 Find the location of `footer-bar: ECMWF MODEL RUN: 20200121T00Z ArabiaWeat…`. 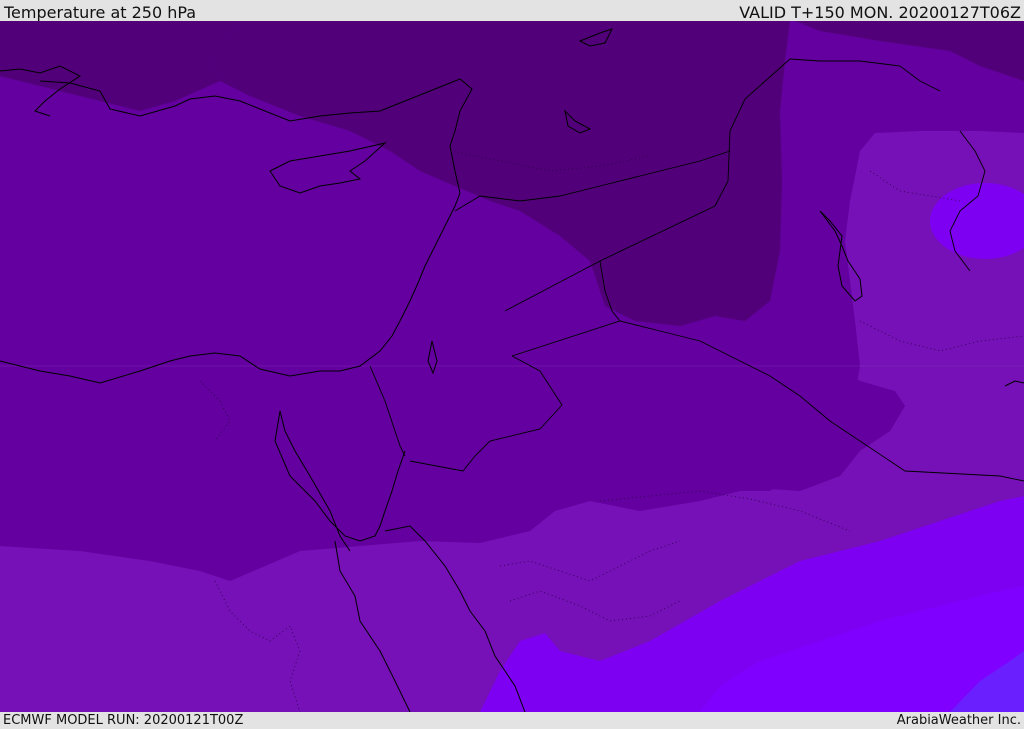

footer-bar: ECMWF MODEL RUN: 20200121T00Z ArabiaWeat… is located at coordinates (512, 720).